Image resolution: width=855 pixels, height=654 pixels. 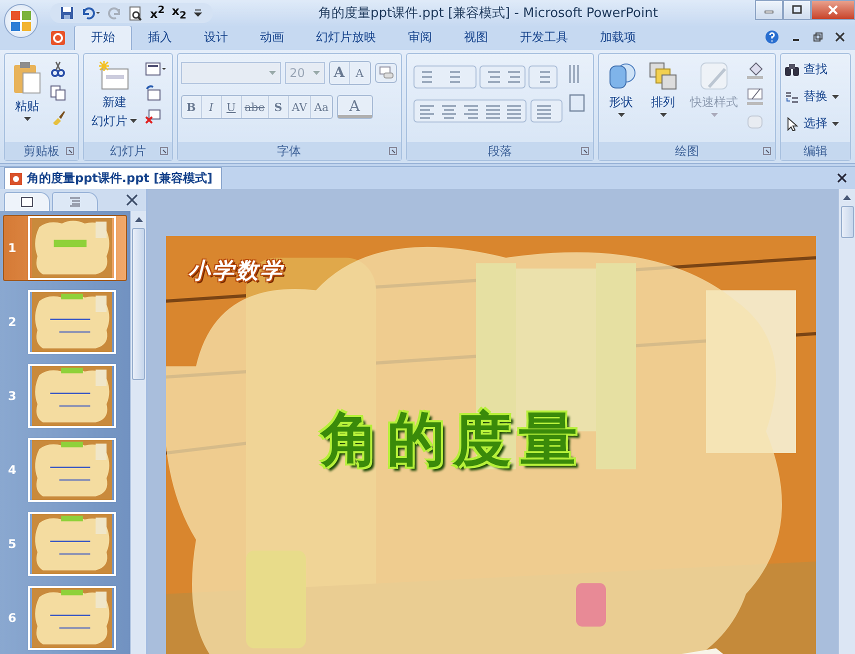 I want to click on presentation-icon, so click(x=16, y=179).